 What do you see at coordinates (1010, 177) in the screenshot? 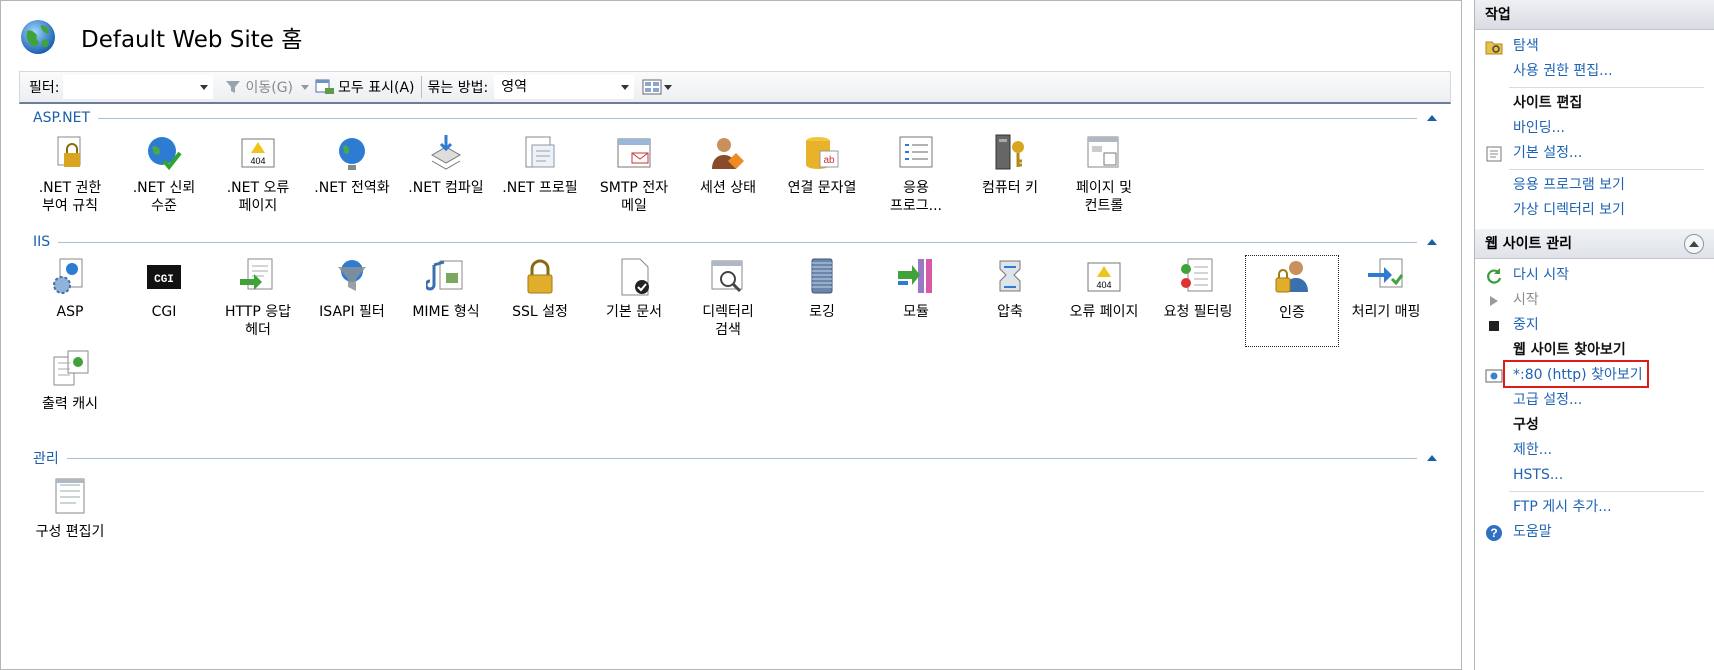
I see `feature-tile: 컴퓨터 키` at bounding box center [1010, 177].